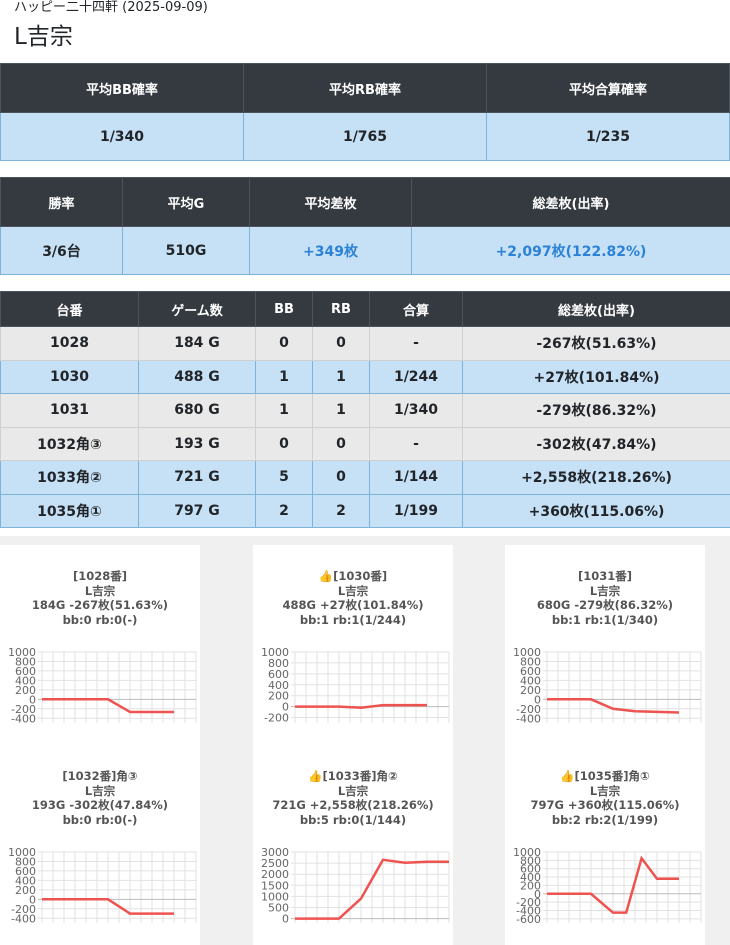 The image size is (730, 945). What do you see at coordinates (355, 886) in the screenshot?
I see `chart-svg: 300025002000150010005000` at bounding box center [355, 886].